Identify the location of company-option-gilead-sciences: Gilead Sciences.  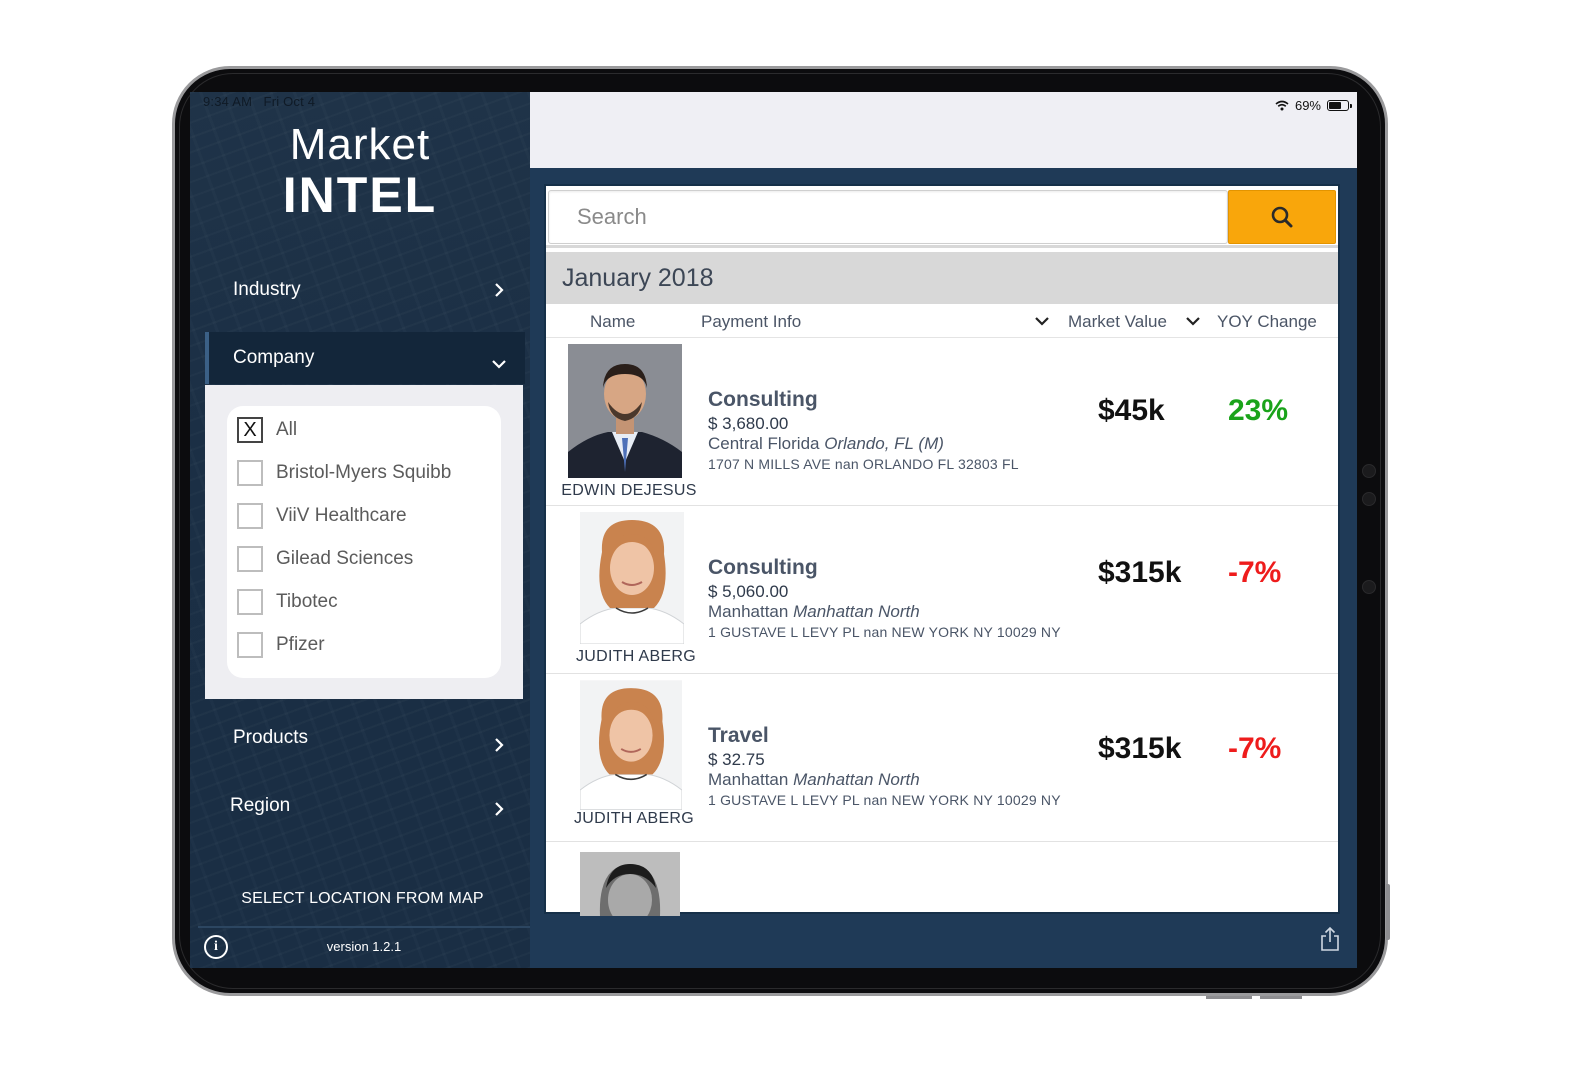
(325, 559).